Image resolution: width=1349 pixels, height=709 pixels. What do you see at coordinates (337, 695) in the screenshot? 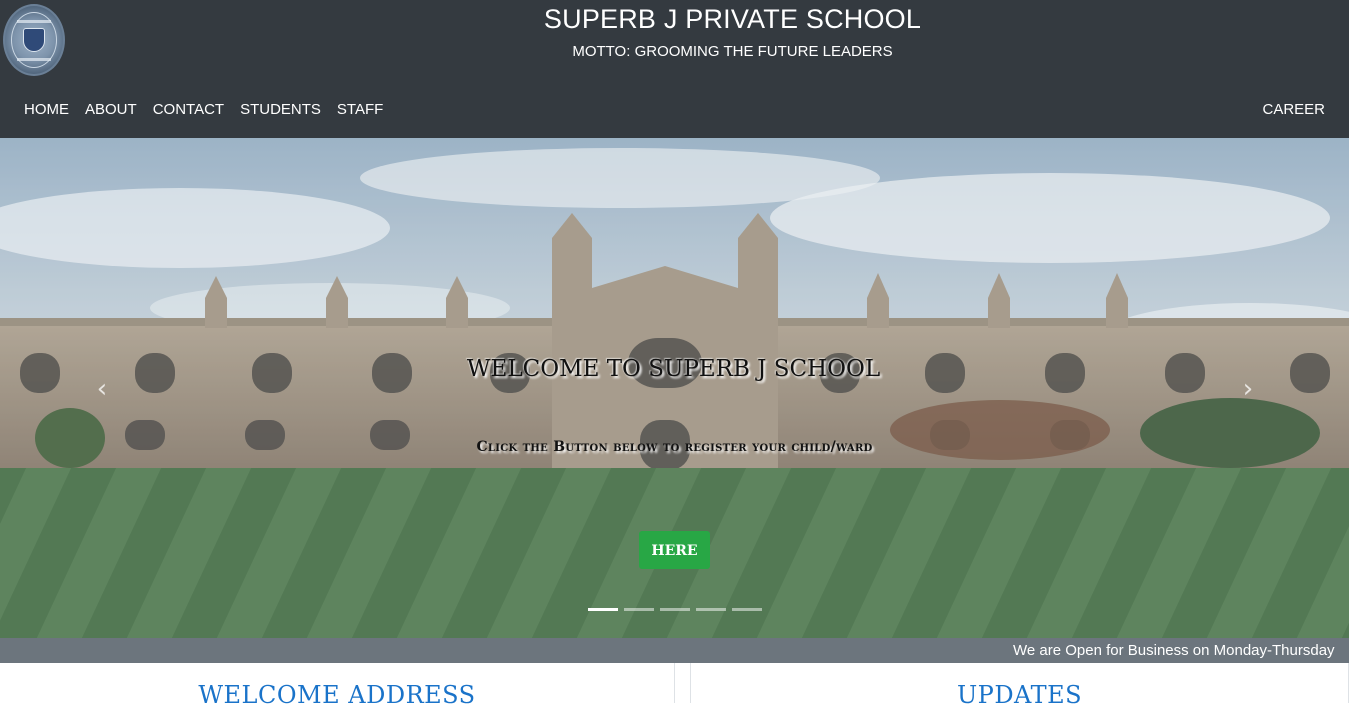
I see `welcome-heading: WELCOME ADDRESS` at bounding box center [337, 695].